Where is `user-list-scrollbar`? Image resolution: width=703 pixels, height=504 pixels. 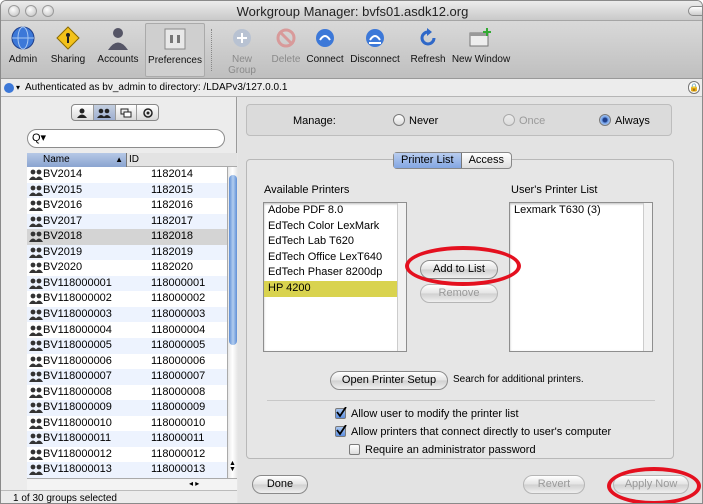 user-list-scrollbar is located at coordinates (647, 277).